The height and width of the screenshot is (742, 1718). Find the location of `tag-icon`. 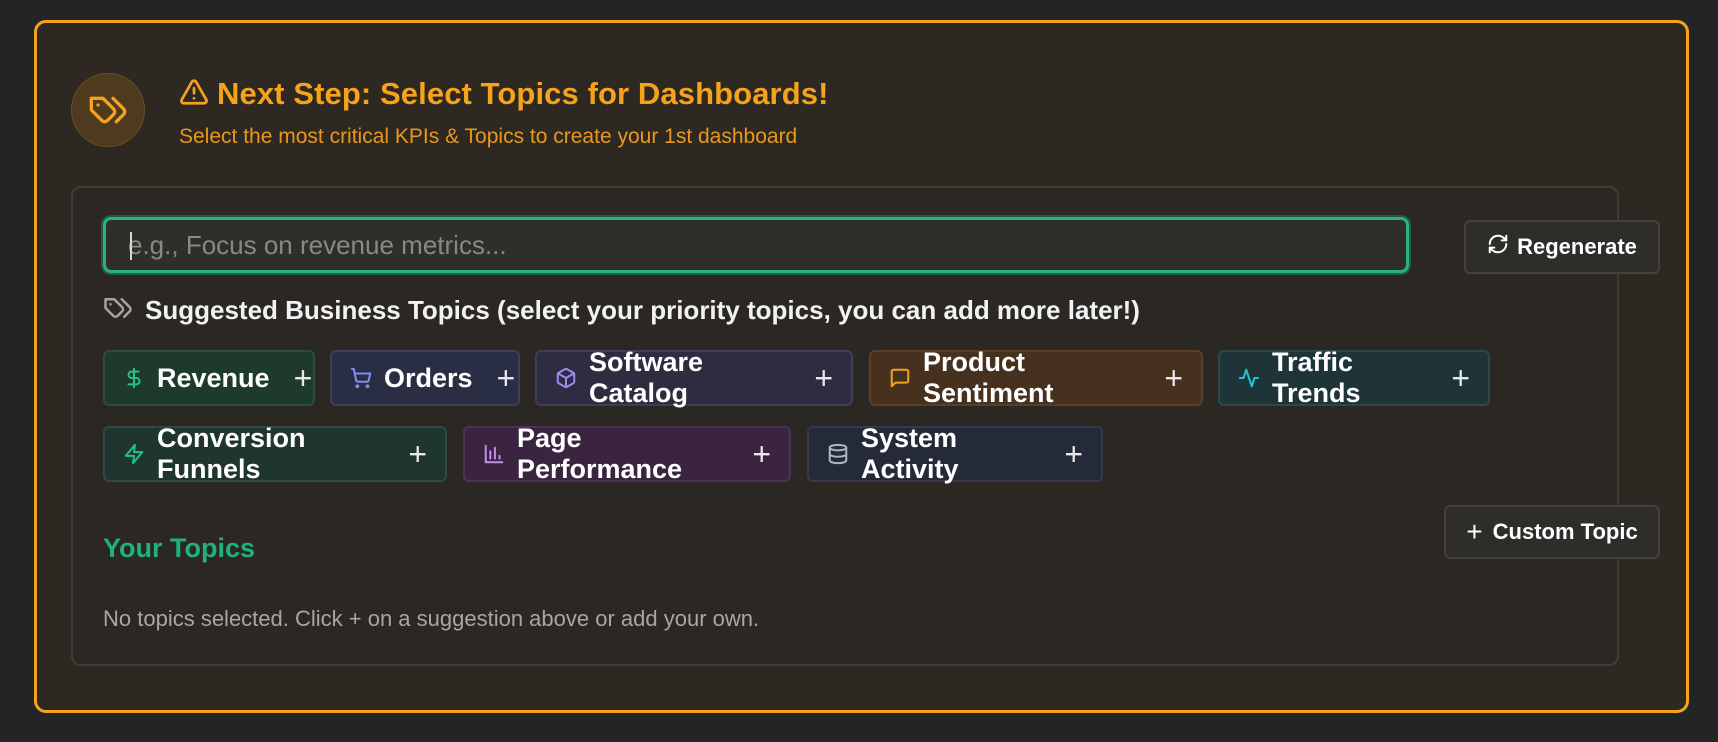

tag-icon is located at coordinates (118, 310).